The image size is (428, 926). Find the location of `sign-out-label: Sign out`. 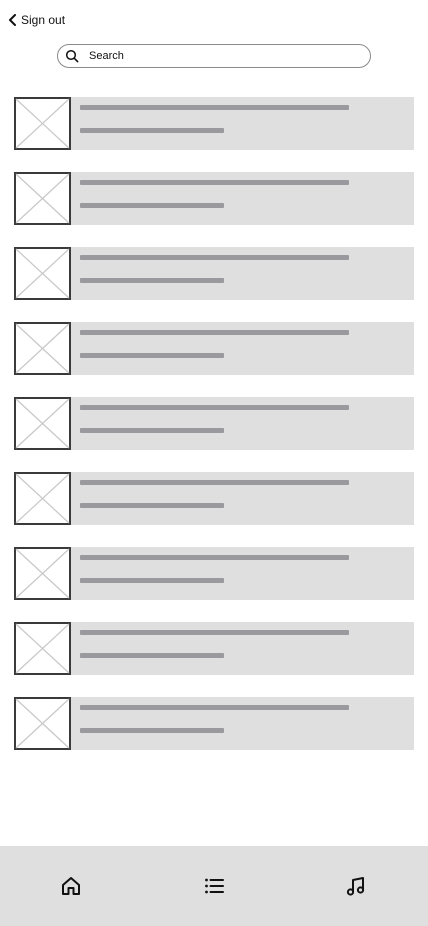

sign-out-label: Sign out is located at coordinates (43, 20).